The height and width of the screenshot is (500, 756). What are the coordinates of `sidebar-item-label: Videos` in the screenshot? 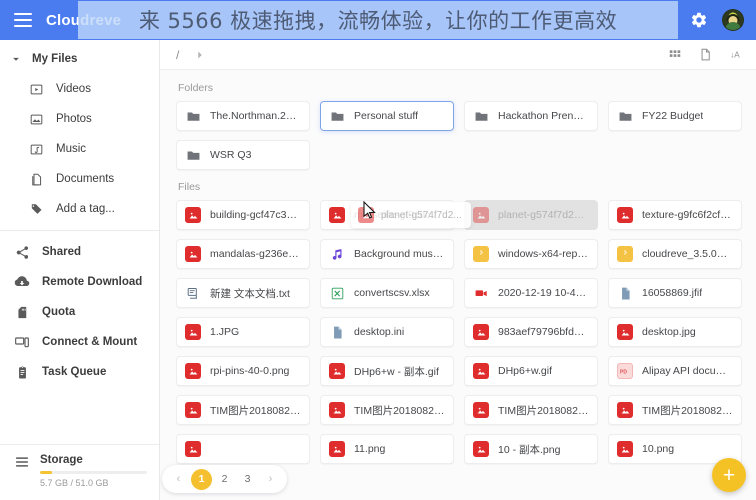 It's located at (73, 89).